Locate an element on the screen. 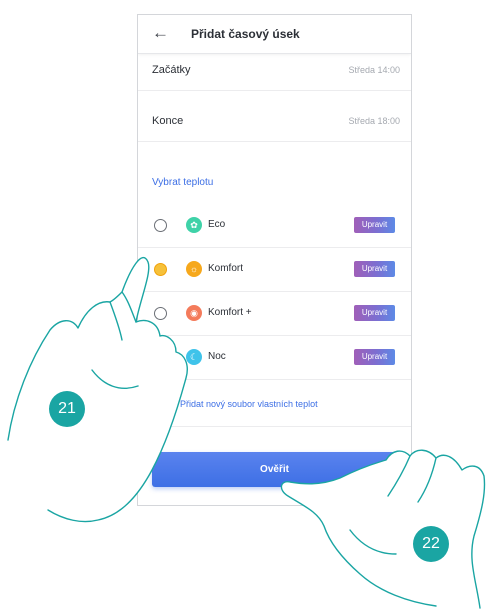 Image resolution: width=489 pixels, height=610 pixels. noc-radio is located at coordinates (160, 357).